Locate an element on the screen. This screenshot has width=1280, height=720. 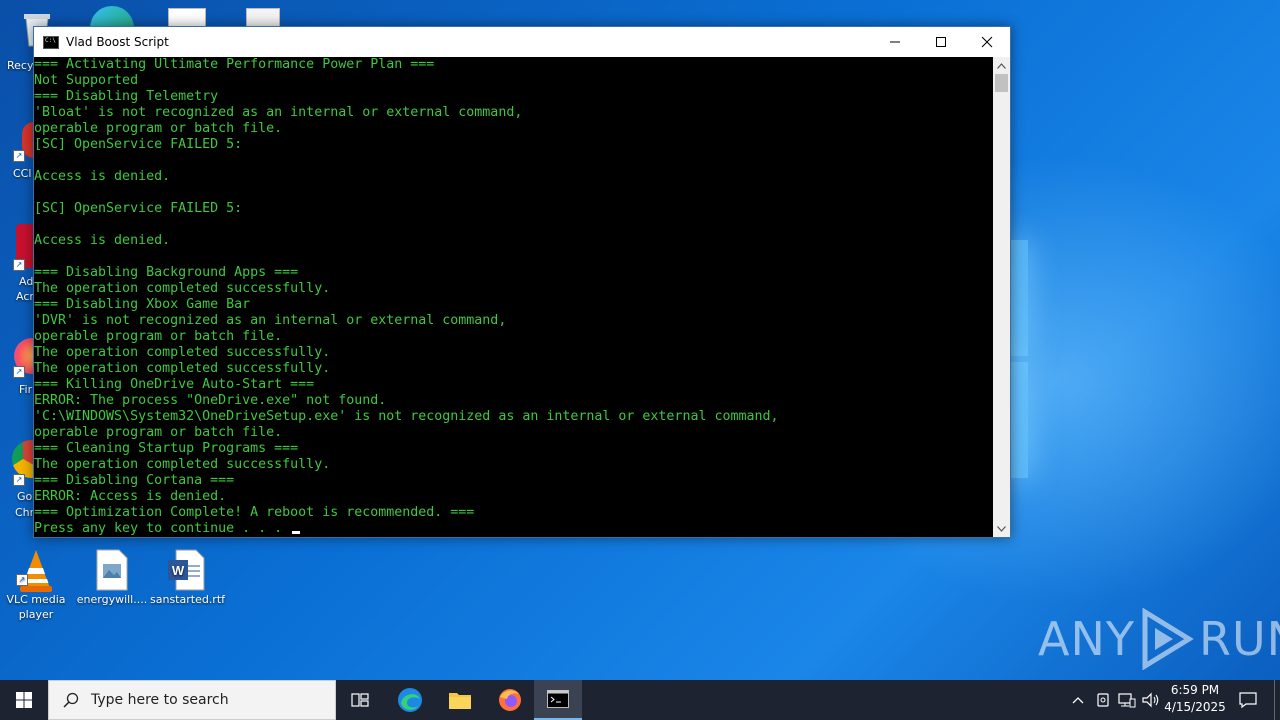
console-line: ERROR: Access is denied. is located at coordinates (130, 496).